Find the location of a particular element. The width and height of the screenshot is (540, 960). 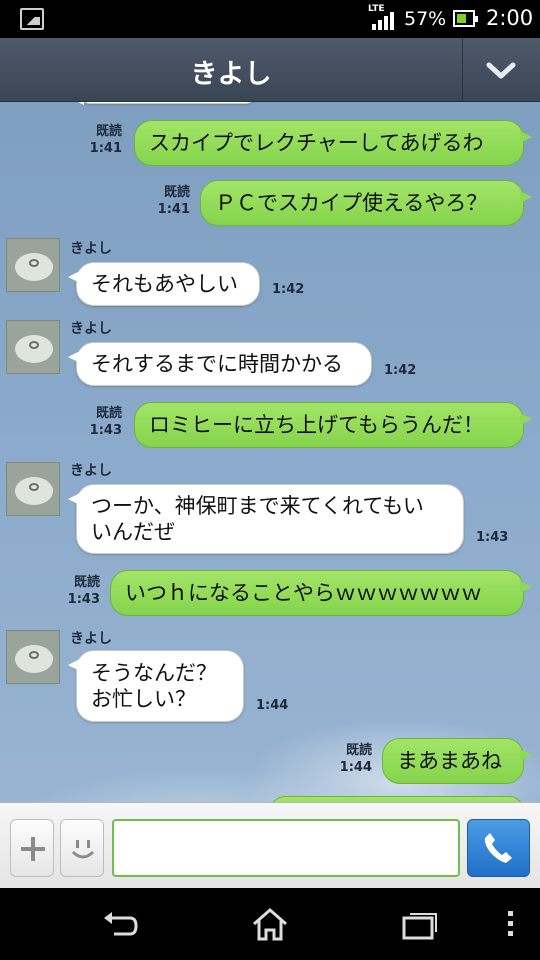

navigation-bar is located at coordinates (270, 924).